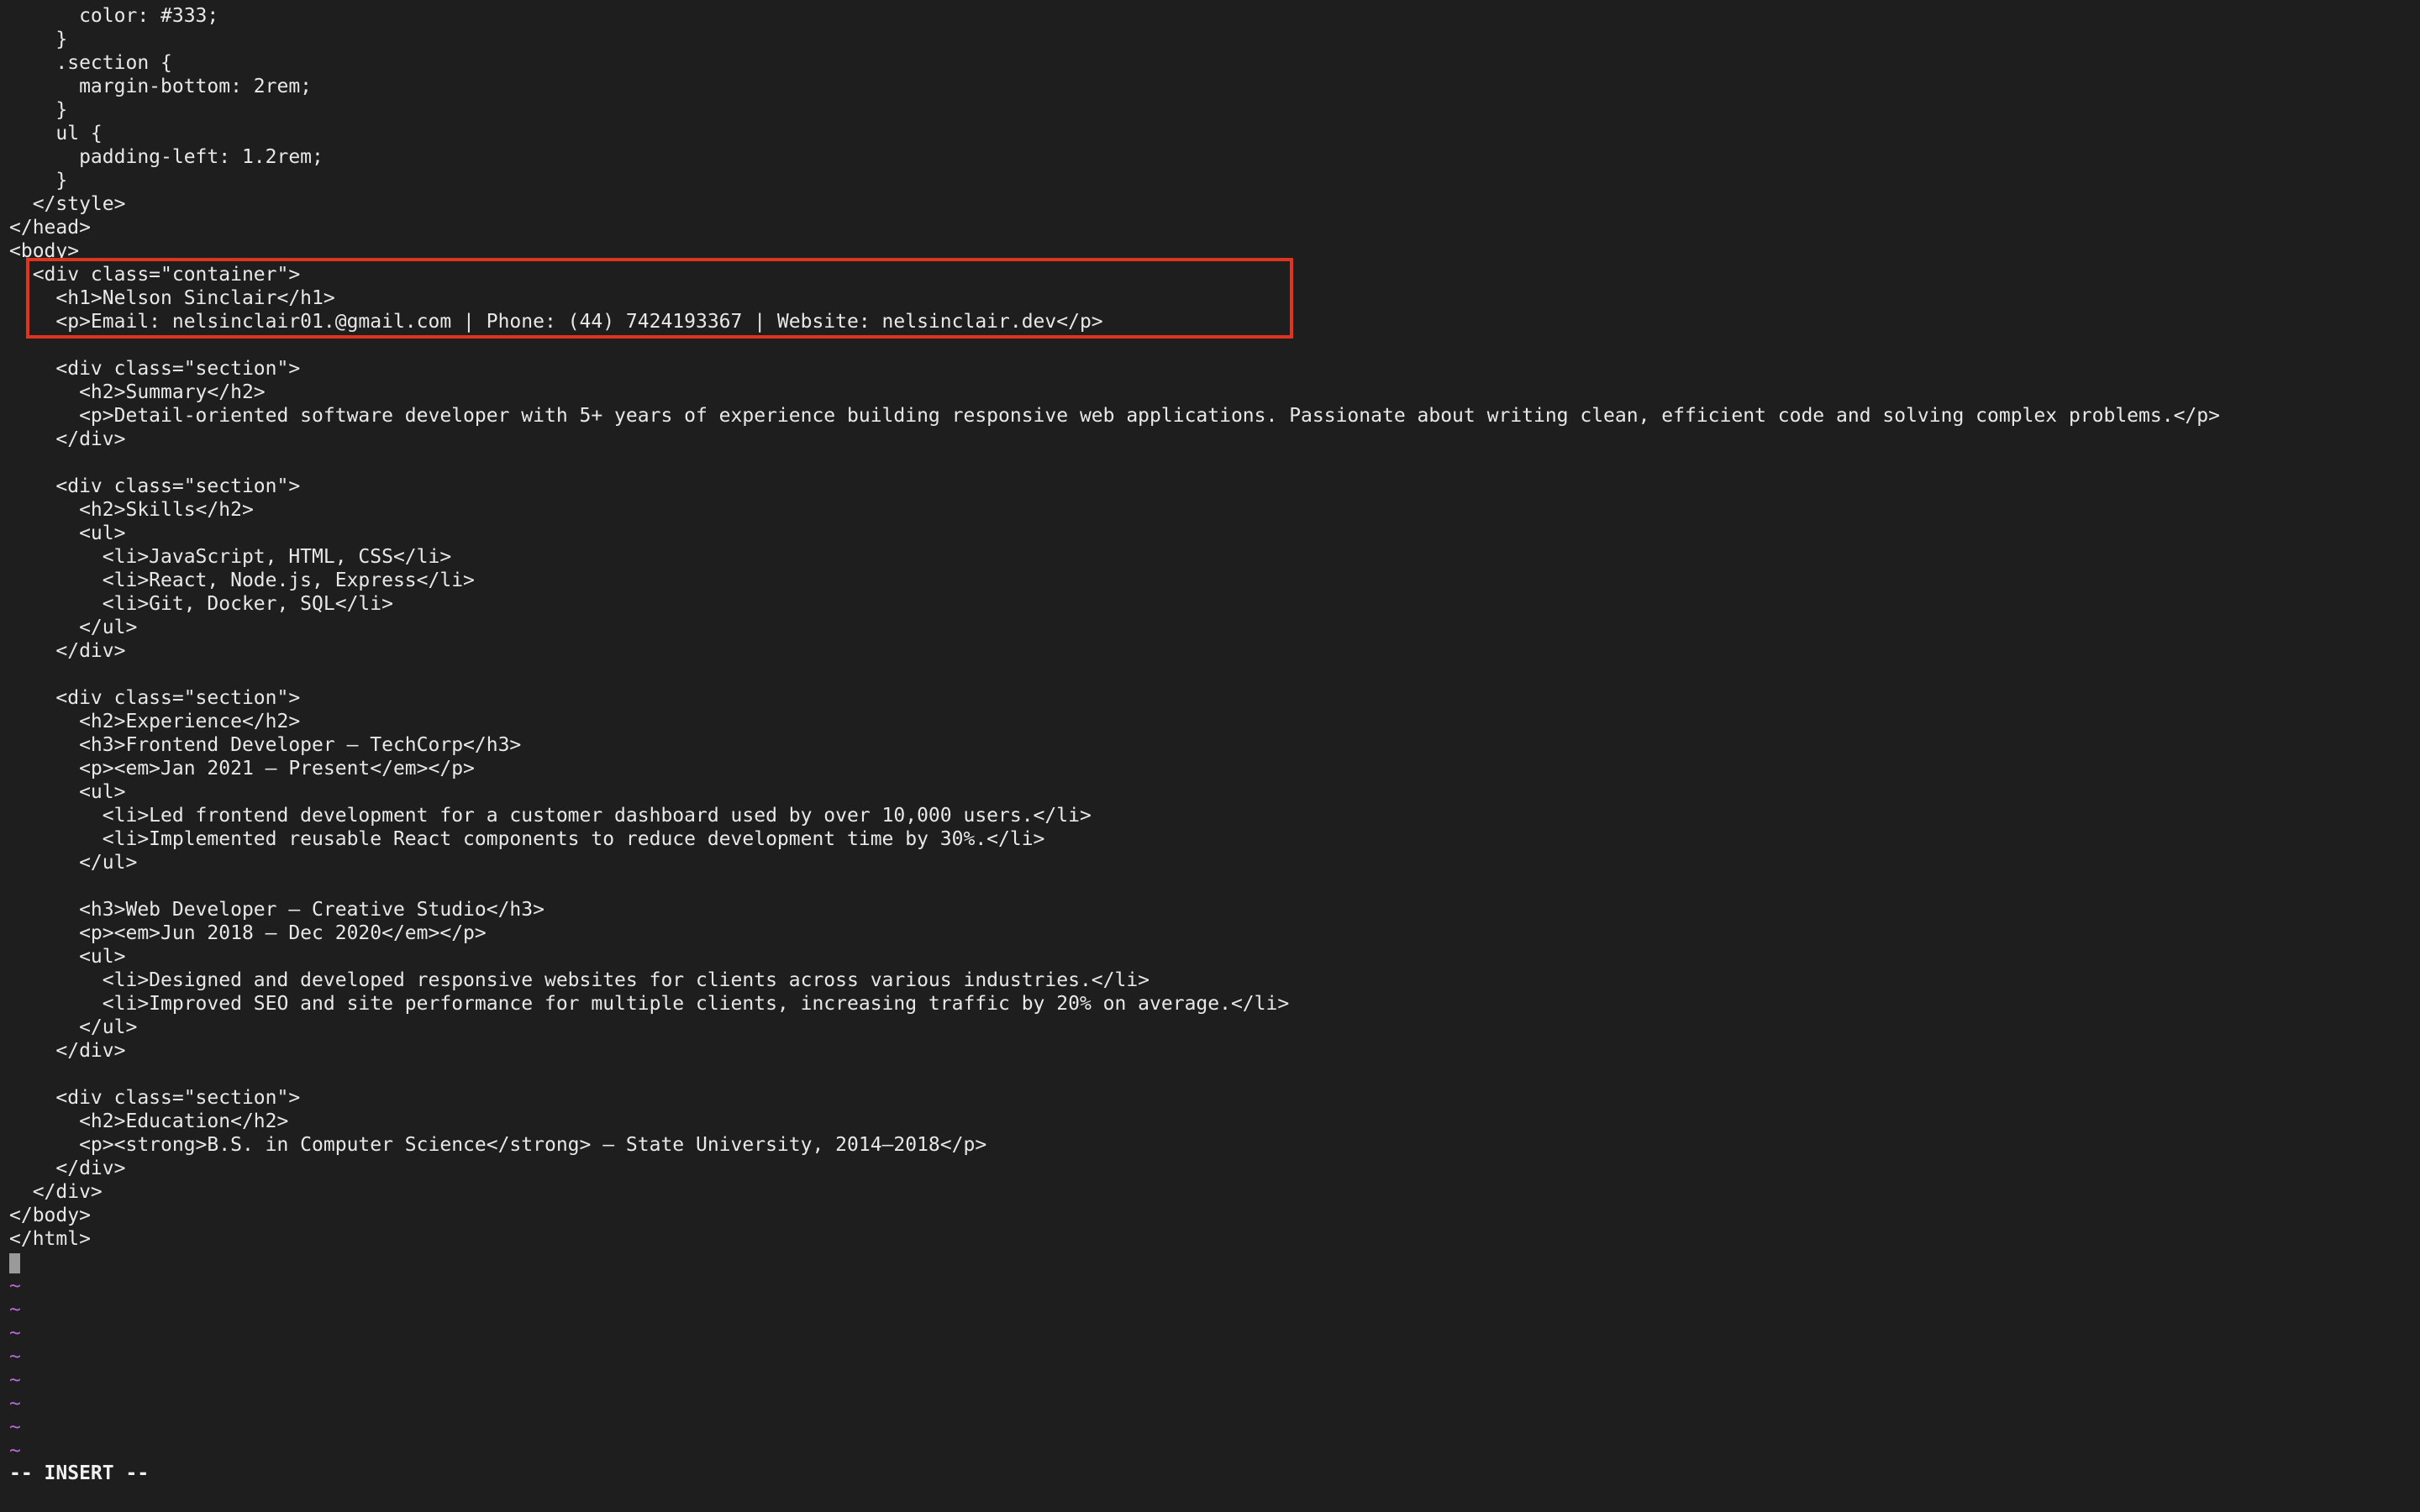  I want to click on text-cursor, so click(15, 1262).